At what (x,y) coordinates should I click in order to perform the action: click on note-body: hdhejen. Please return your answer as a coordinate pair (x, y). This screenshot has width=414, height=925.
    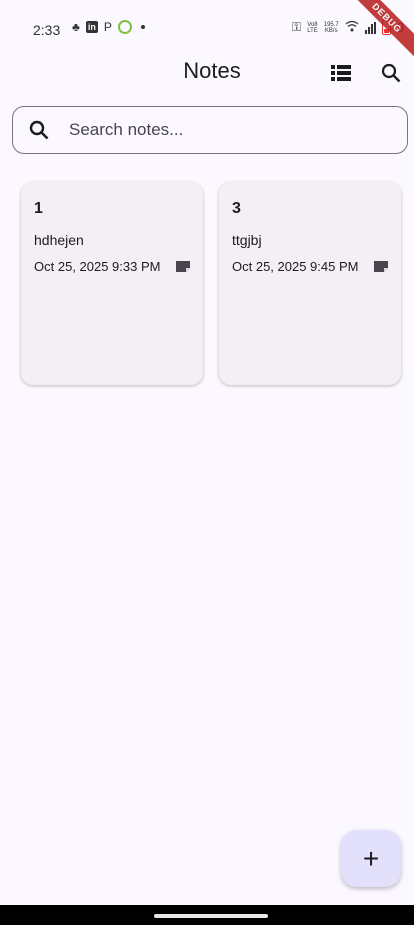
    Looking at the image, I should click on (59, 240).